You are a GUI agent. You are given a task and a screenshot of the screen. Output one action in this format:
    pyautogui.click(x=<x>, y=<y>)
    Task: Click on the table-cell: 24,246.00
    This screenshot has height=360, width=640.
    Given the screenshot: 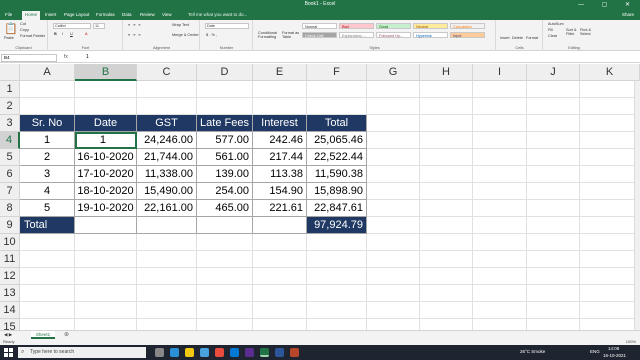 What is the action you would take?
    pyautogui.click(x=167, y=140)
    